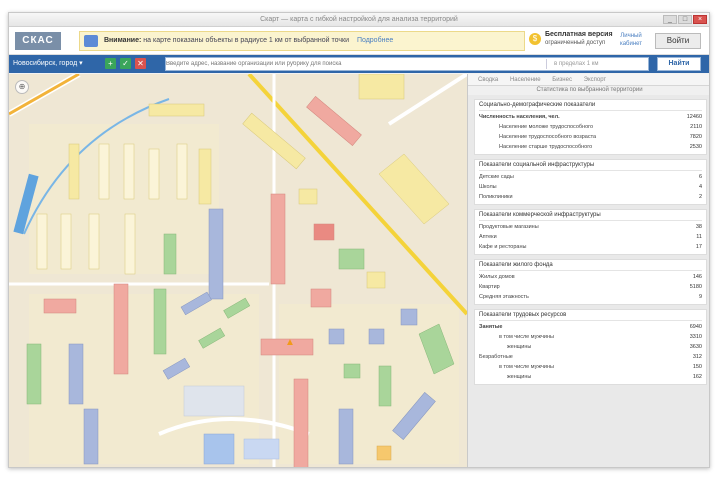 Image resolution: width=720 pixels, height=480 pixels. I want to click on stats-card-title: Показатели трудовых ресурсов, so click(590, 316).